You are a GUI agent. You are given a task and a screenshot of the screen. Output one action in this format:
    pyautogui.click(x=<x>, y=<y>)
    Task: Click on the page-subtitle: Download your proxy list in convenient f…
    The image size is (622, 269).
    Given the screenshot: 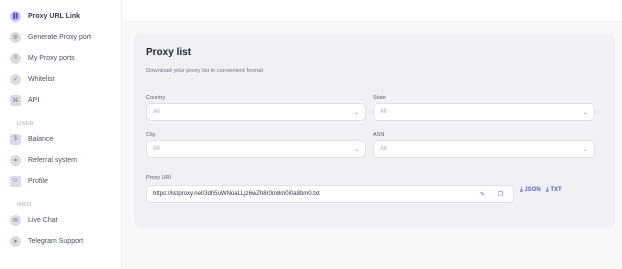 What is the action you would take?
    pyautogui.click(x=204, y=71)
    